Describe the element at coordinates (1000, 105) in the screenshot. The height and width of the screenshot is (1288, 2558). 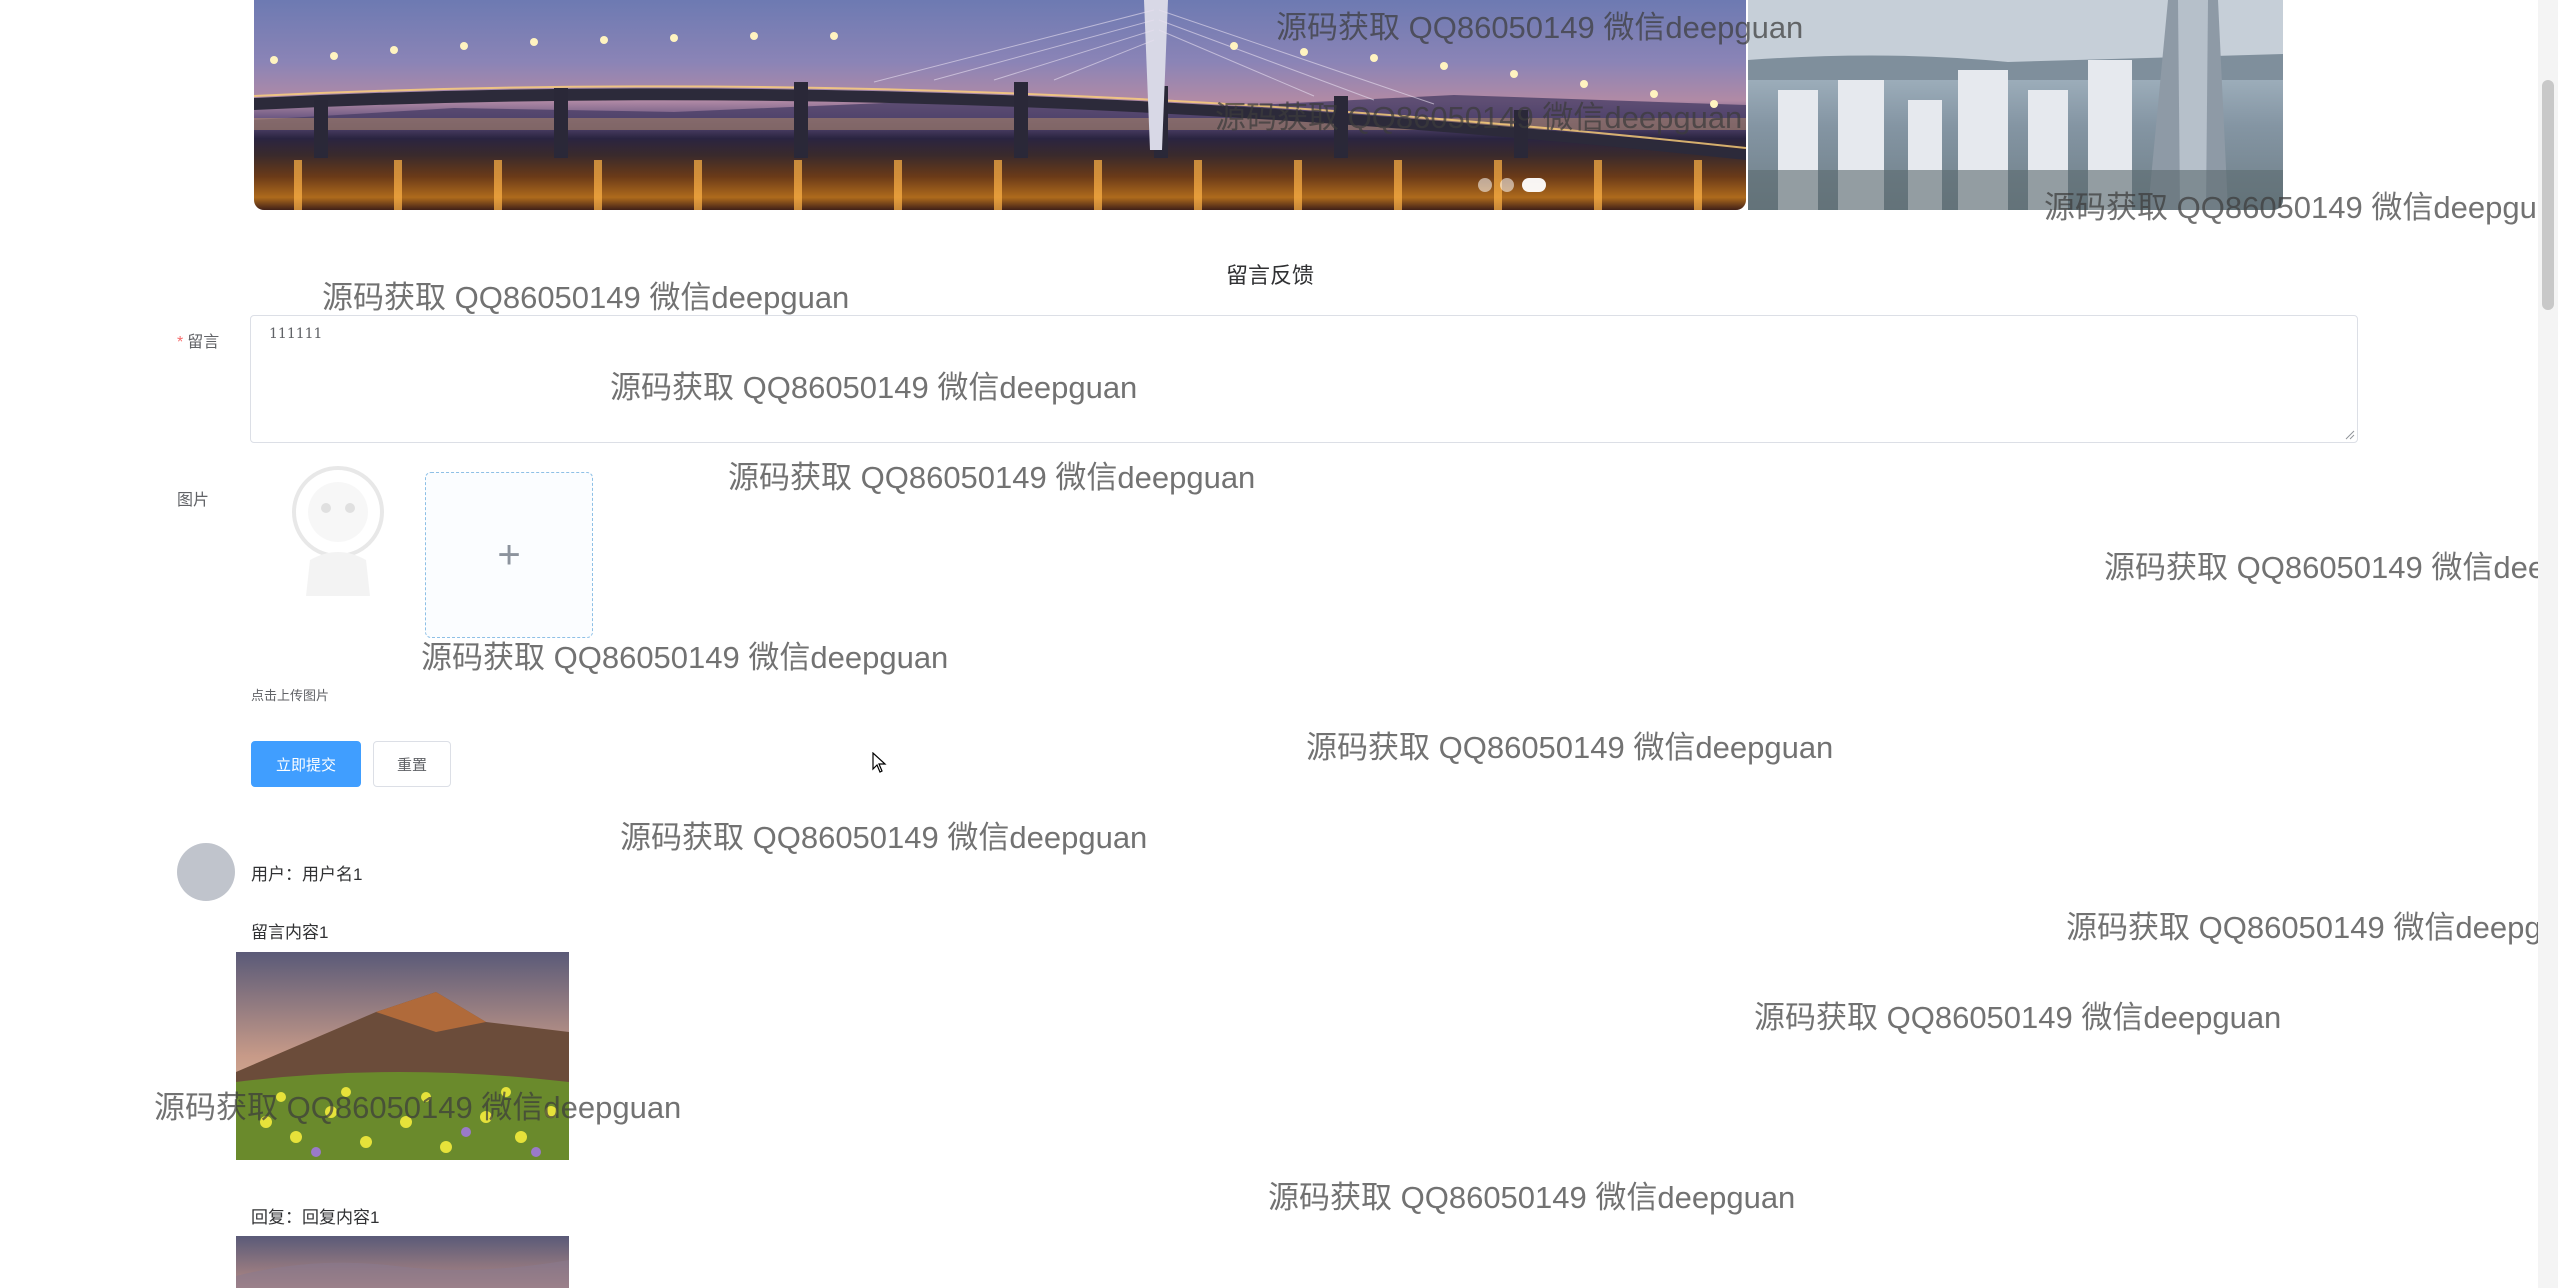
I see `carousel-slide-bridge` at that location.